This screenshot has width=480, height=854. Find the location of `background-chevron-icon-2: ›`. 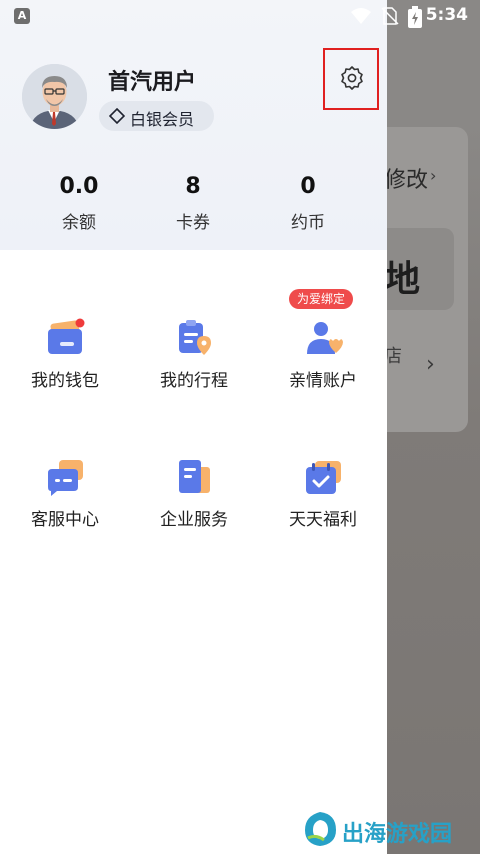

background-chevron-icon-2: › is located at coordinates (430, 364).